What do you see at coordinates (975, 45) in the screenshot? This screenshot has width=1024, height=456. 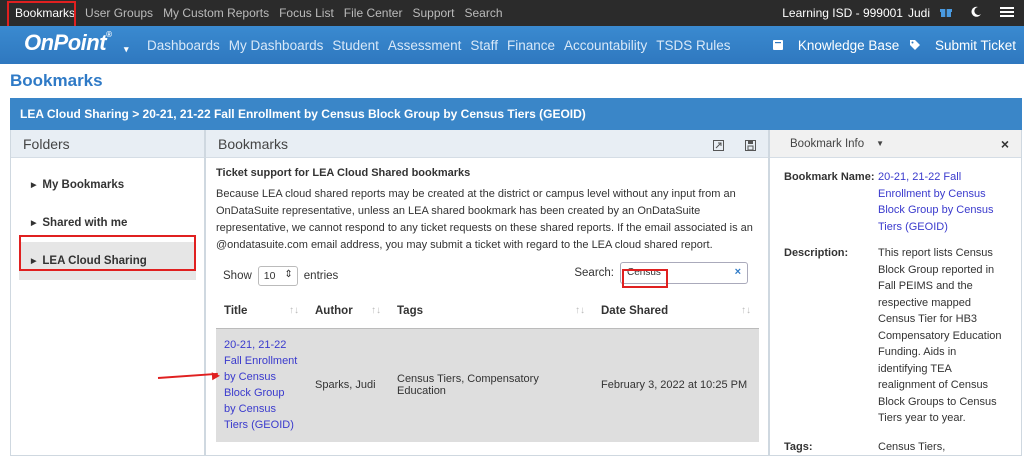 I see `submit-ticket-label: Submit Ticket` at bounding box center [975, 45].